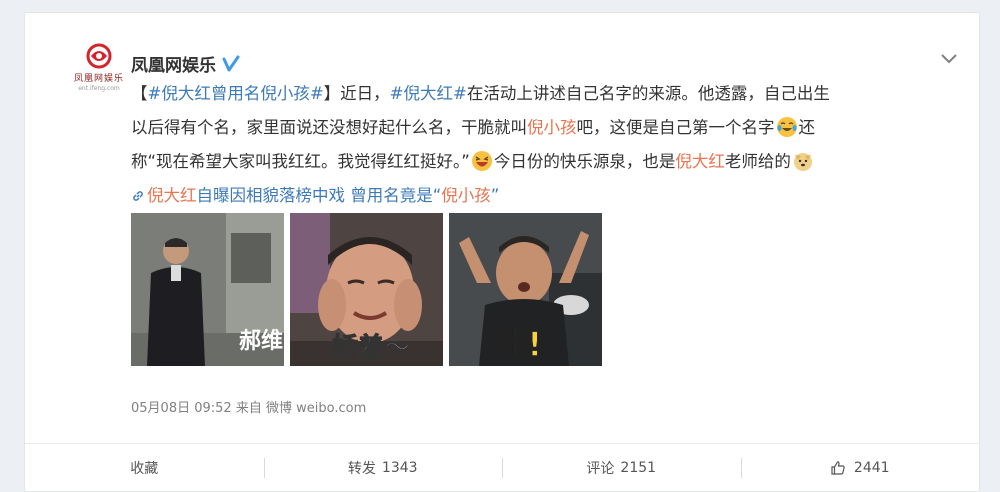  Describe the element at coordinates (786, 127) in the screenshot. I see `laugh-cry-emoji-icon` at that location.